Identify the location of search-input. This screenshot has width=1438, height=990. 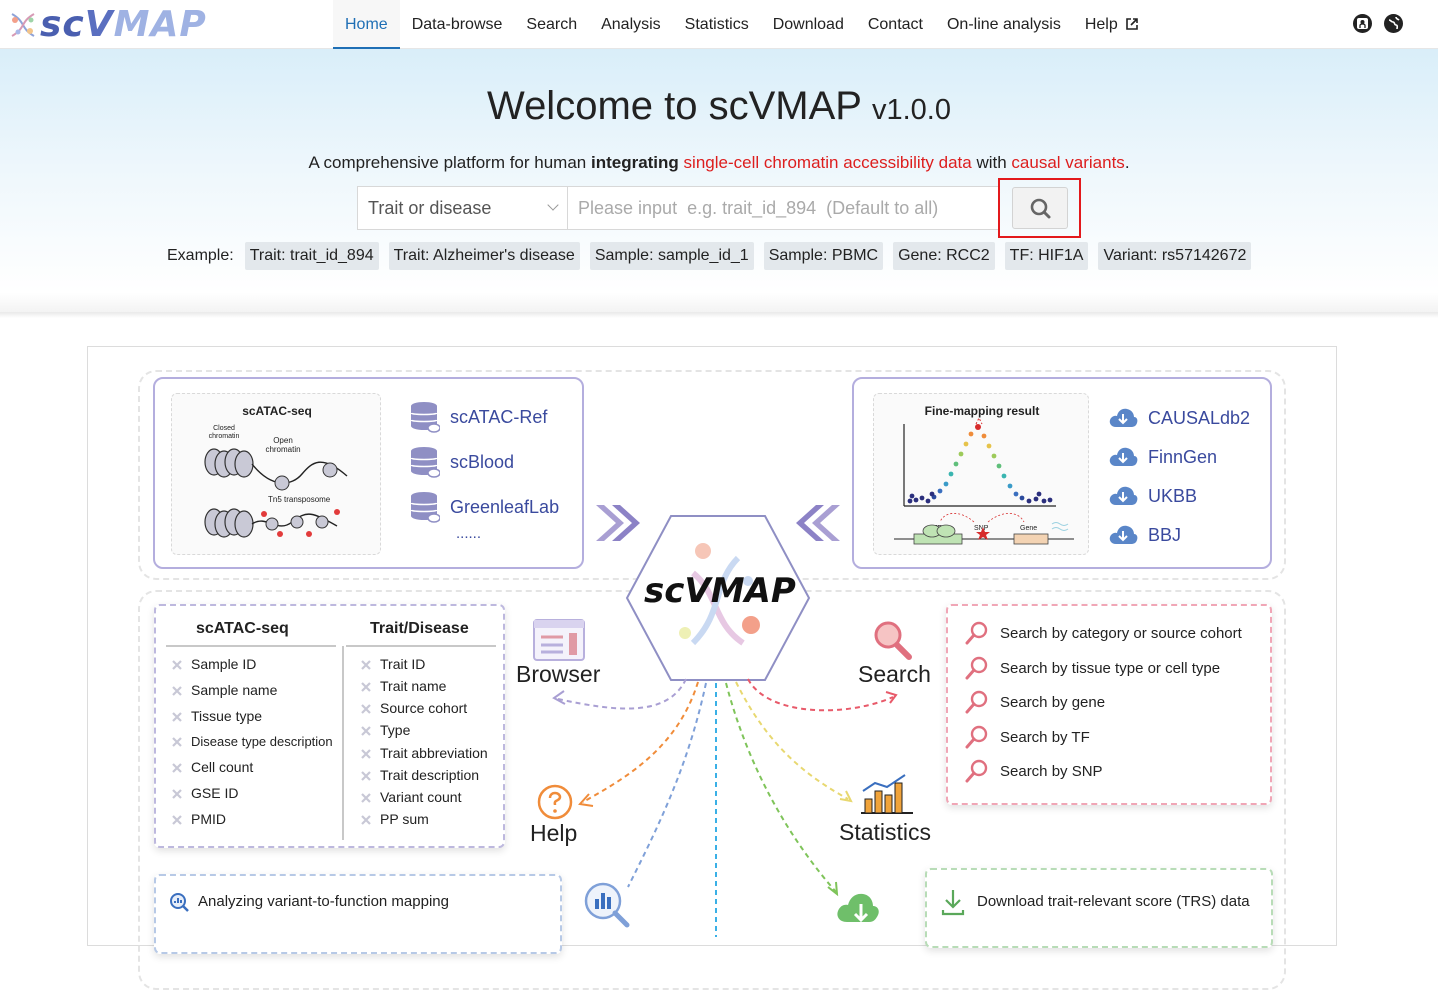
(783, 208).